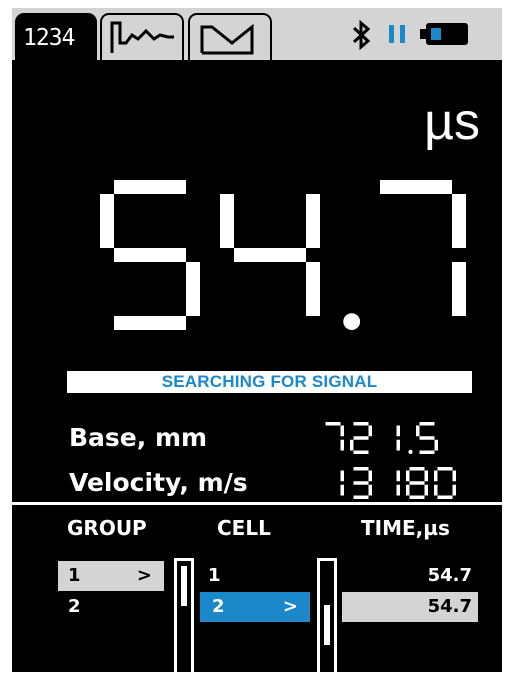  I want to click on cell-header: CELL, so click(244, 528).